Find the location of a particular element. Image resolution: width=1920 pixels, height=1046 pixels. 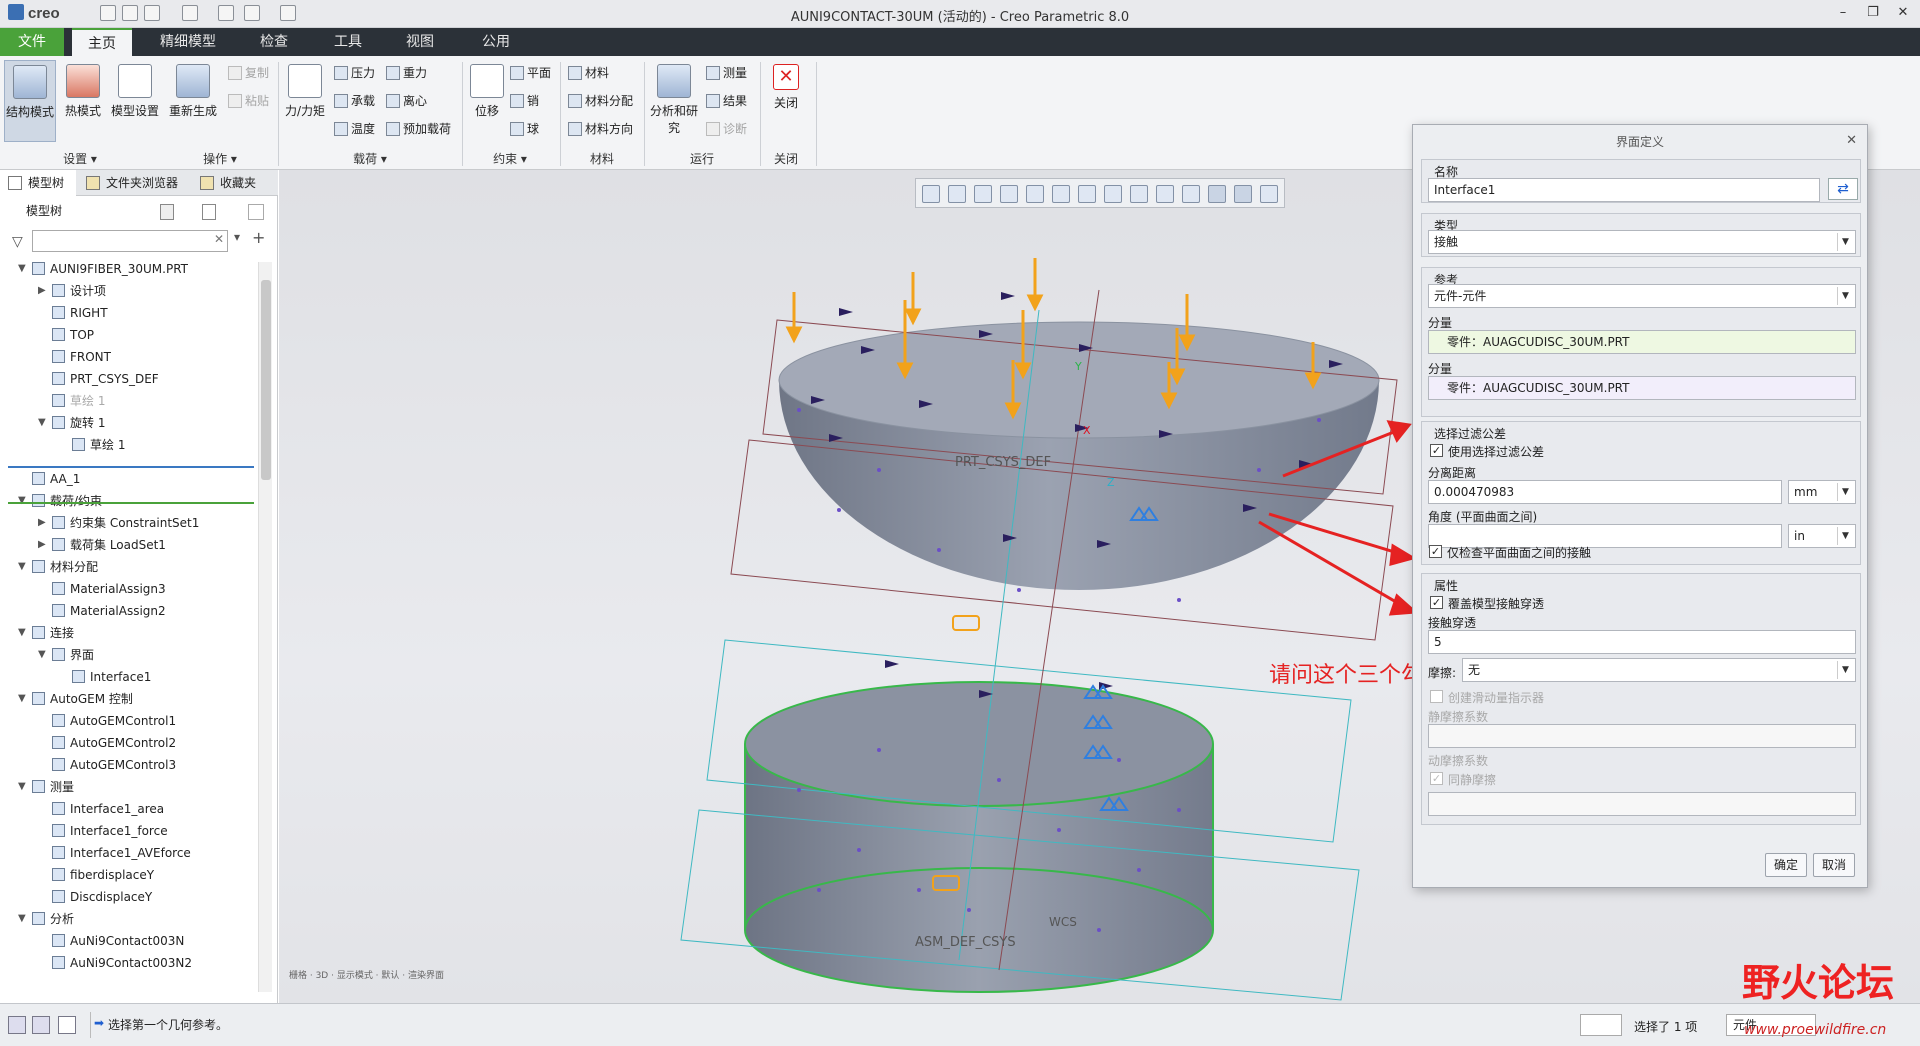

minimize-icon: – is located at coordinates (1843, 13).